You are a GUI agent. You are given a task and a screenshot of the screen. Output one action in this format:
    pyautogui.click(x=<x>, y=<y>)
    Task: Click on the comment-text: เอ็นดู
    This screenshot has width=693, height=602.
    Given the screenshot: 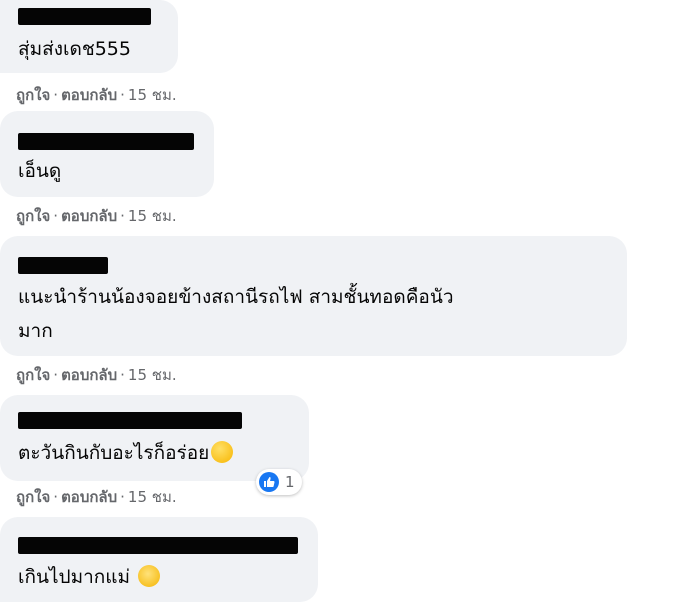 What is the action you would take?
    pyautogui.click(x=40, y=171)
    